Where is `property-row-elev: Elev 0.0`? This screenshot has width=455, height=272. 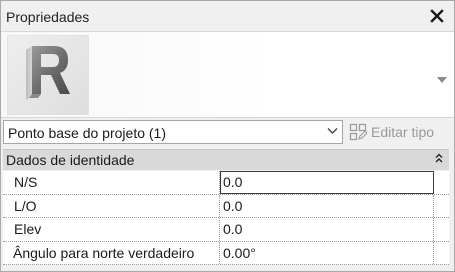
property-row-elev: Elev 0.0 is located at coordinates (226, 230).